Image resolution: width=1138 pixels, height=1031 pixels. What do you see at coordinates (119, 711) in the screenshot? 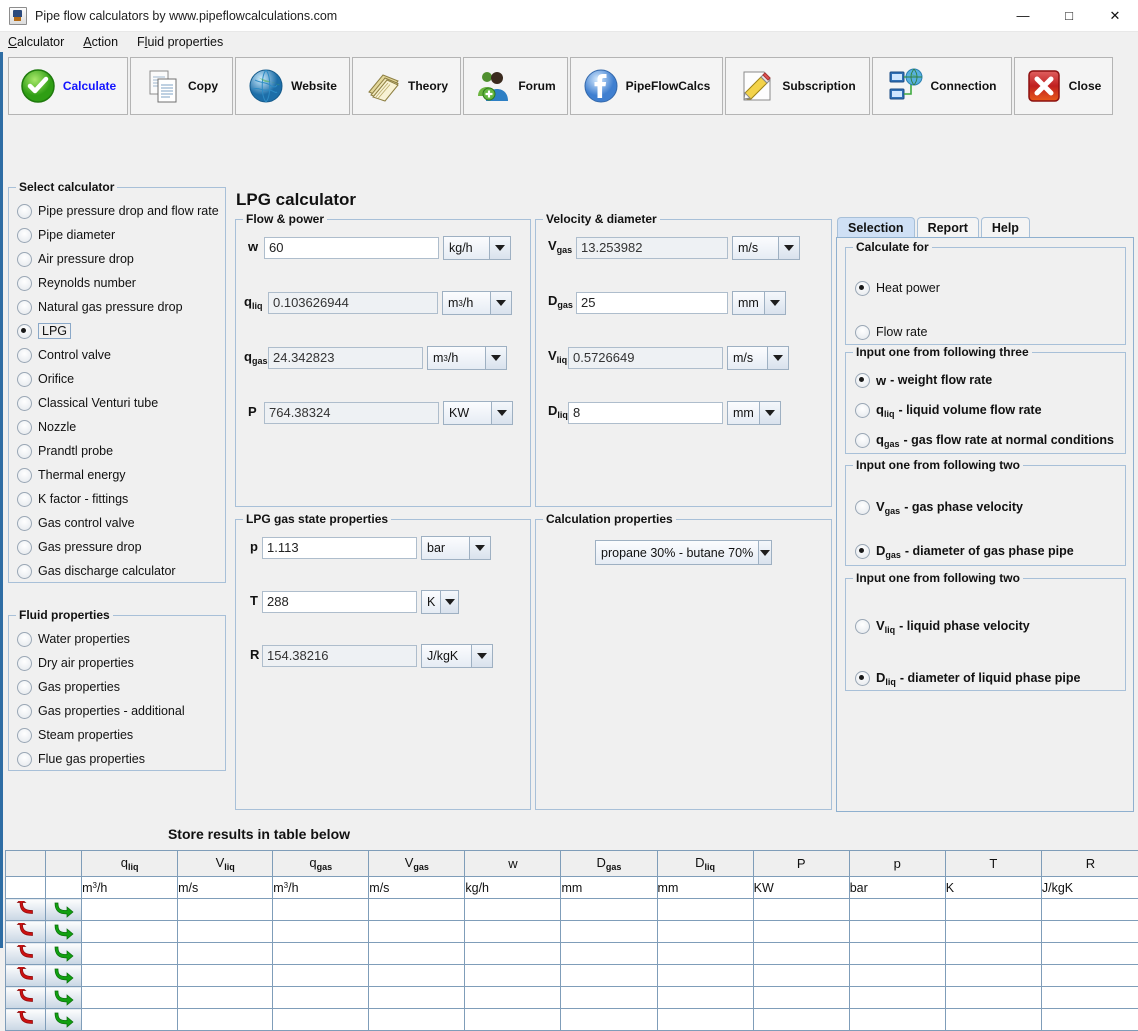
I see `radio-gas-properties-additional: Gas properties - additional` at bounding box center [119, 711].